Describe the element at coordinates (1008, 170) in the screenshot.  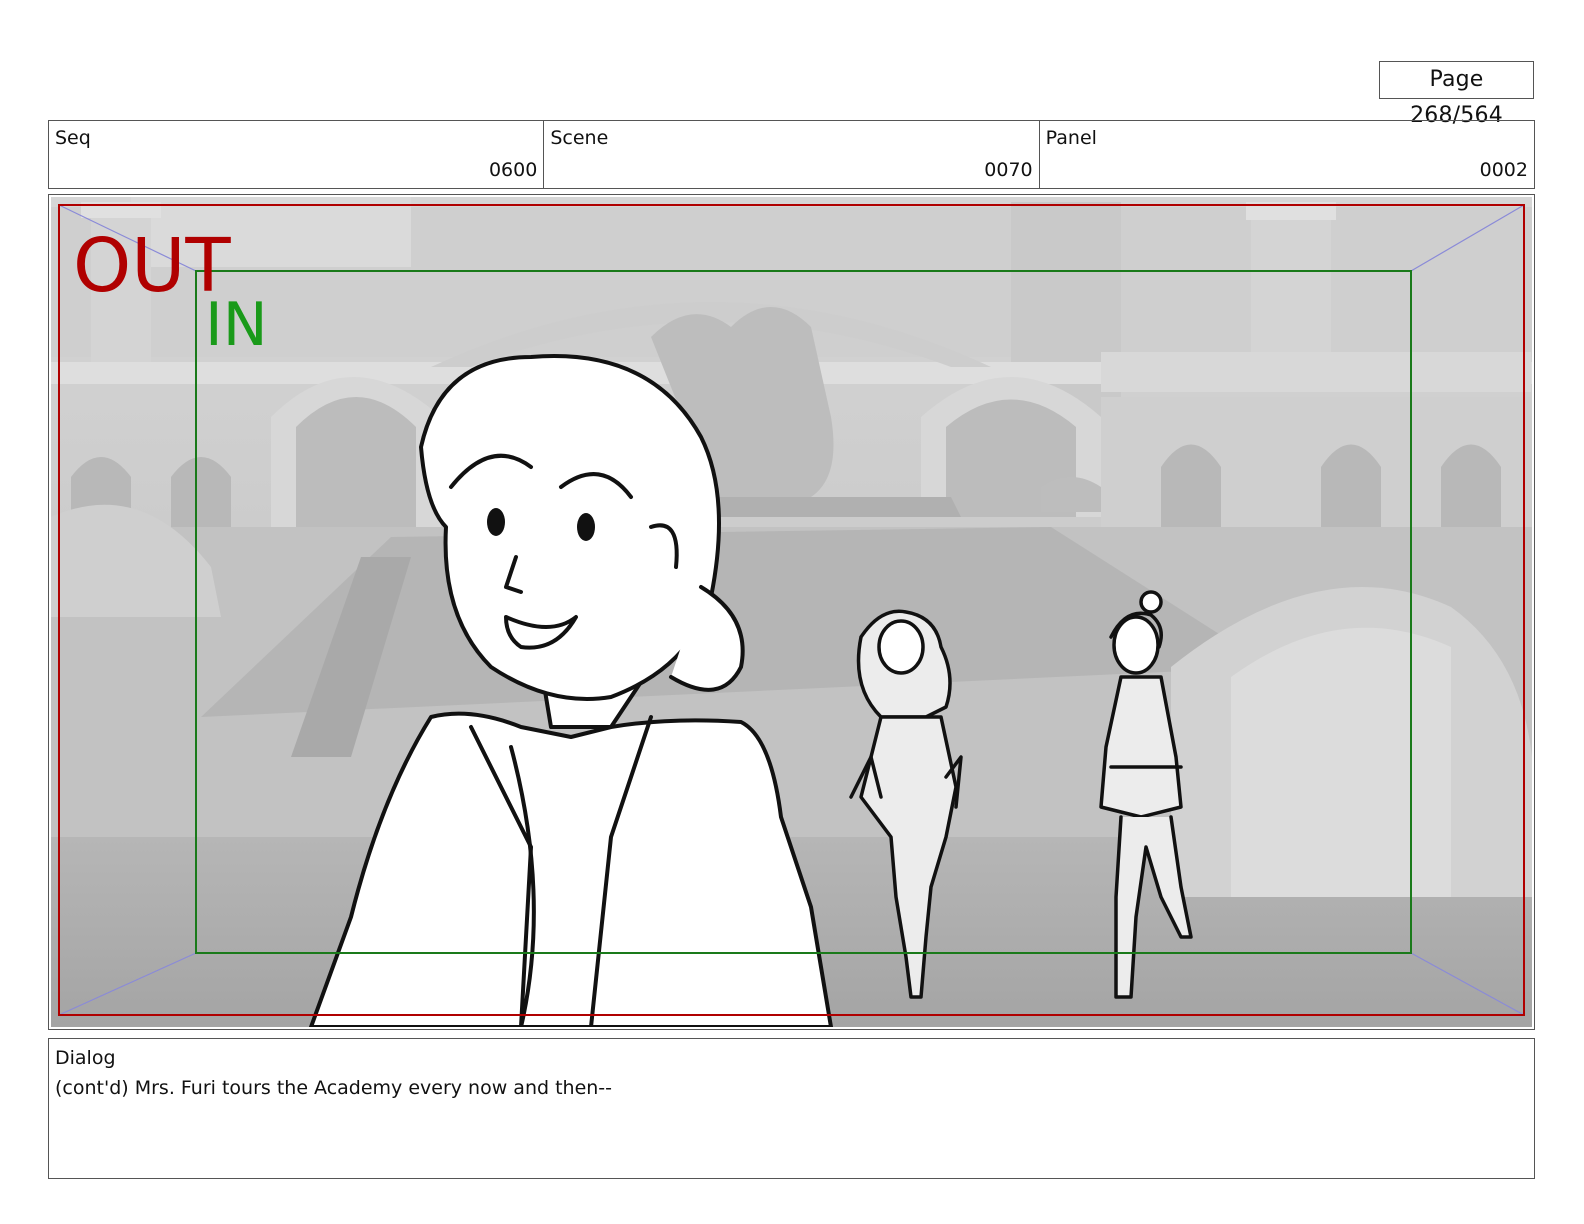
I see `scene-value: 0070` at that location.